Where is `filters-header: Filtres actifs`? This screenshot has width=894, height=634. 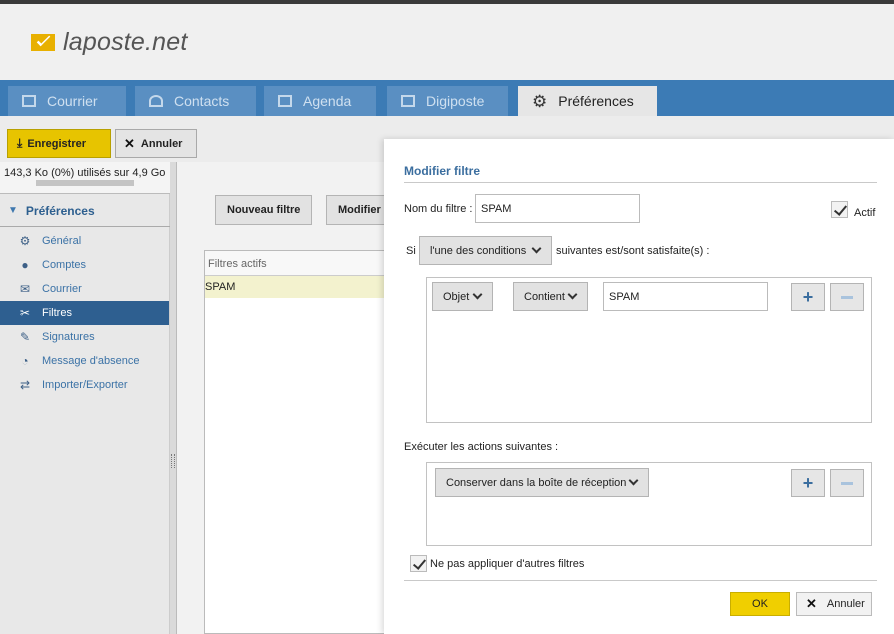
filters-header: Filtres actifs is located at coordinates (304, 263).